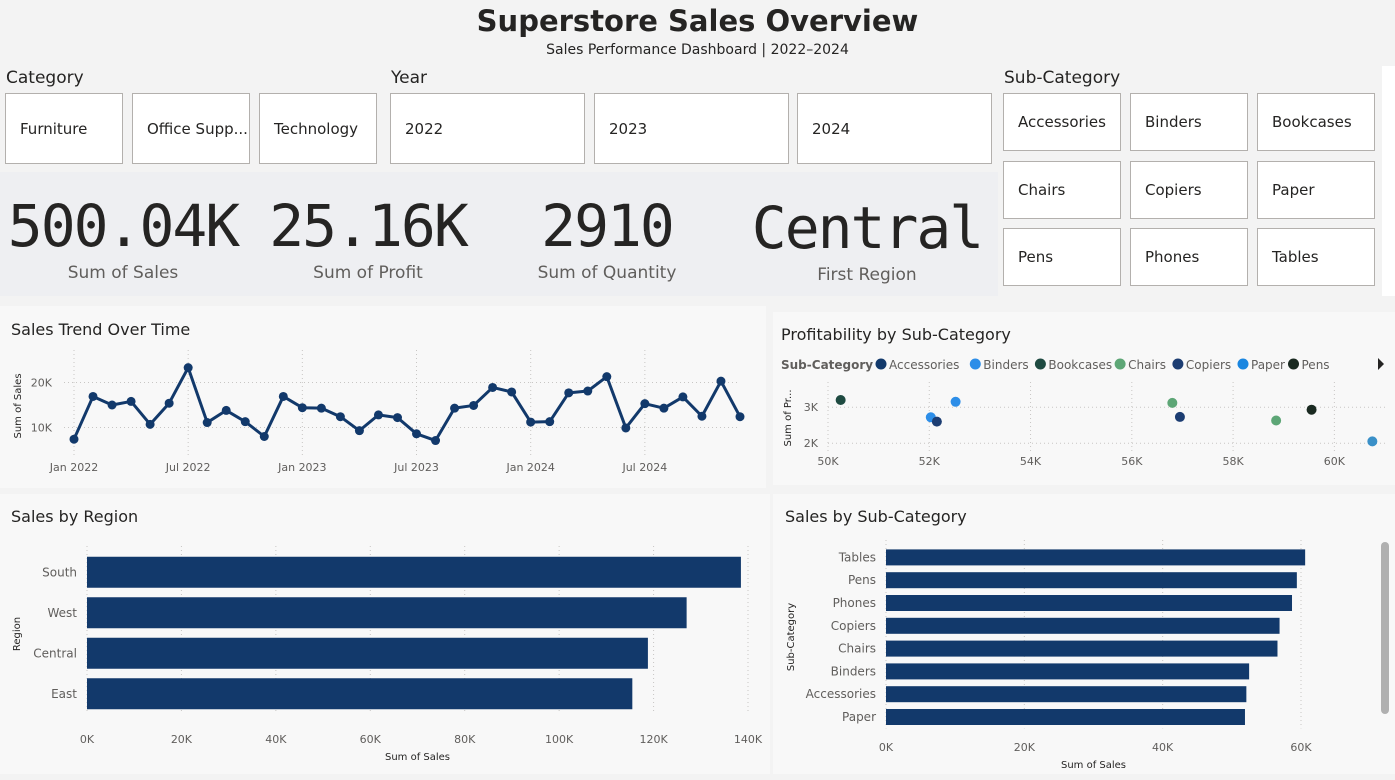 This screenshot has height=780, width=1395. Describe the element at coordinates (318, 128) in the screenshot. I see `category-tile-technology: Technology` at that location.